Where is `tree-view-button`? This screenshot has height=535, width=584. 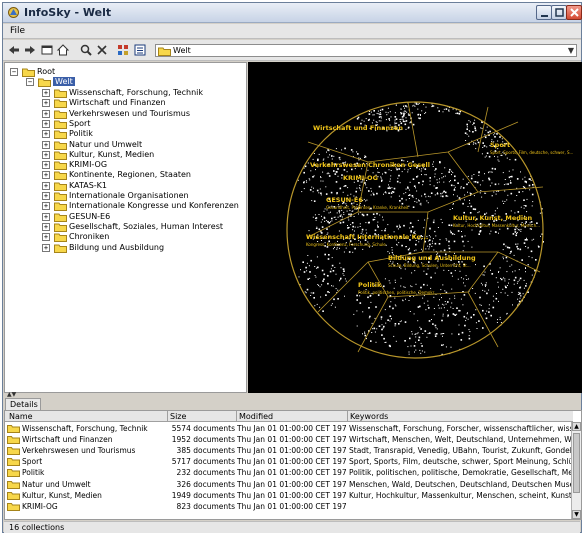
tree-view-button is located at coordinates (123, 50).